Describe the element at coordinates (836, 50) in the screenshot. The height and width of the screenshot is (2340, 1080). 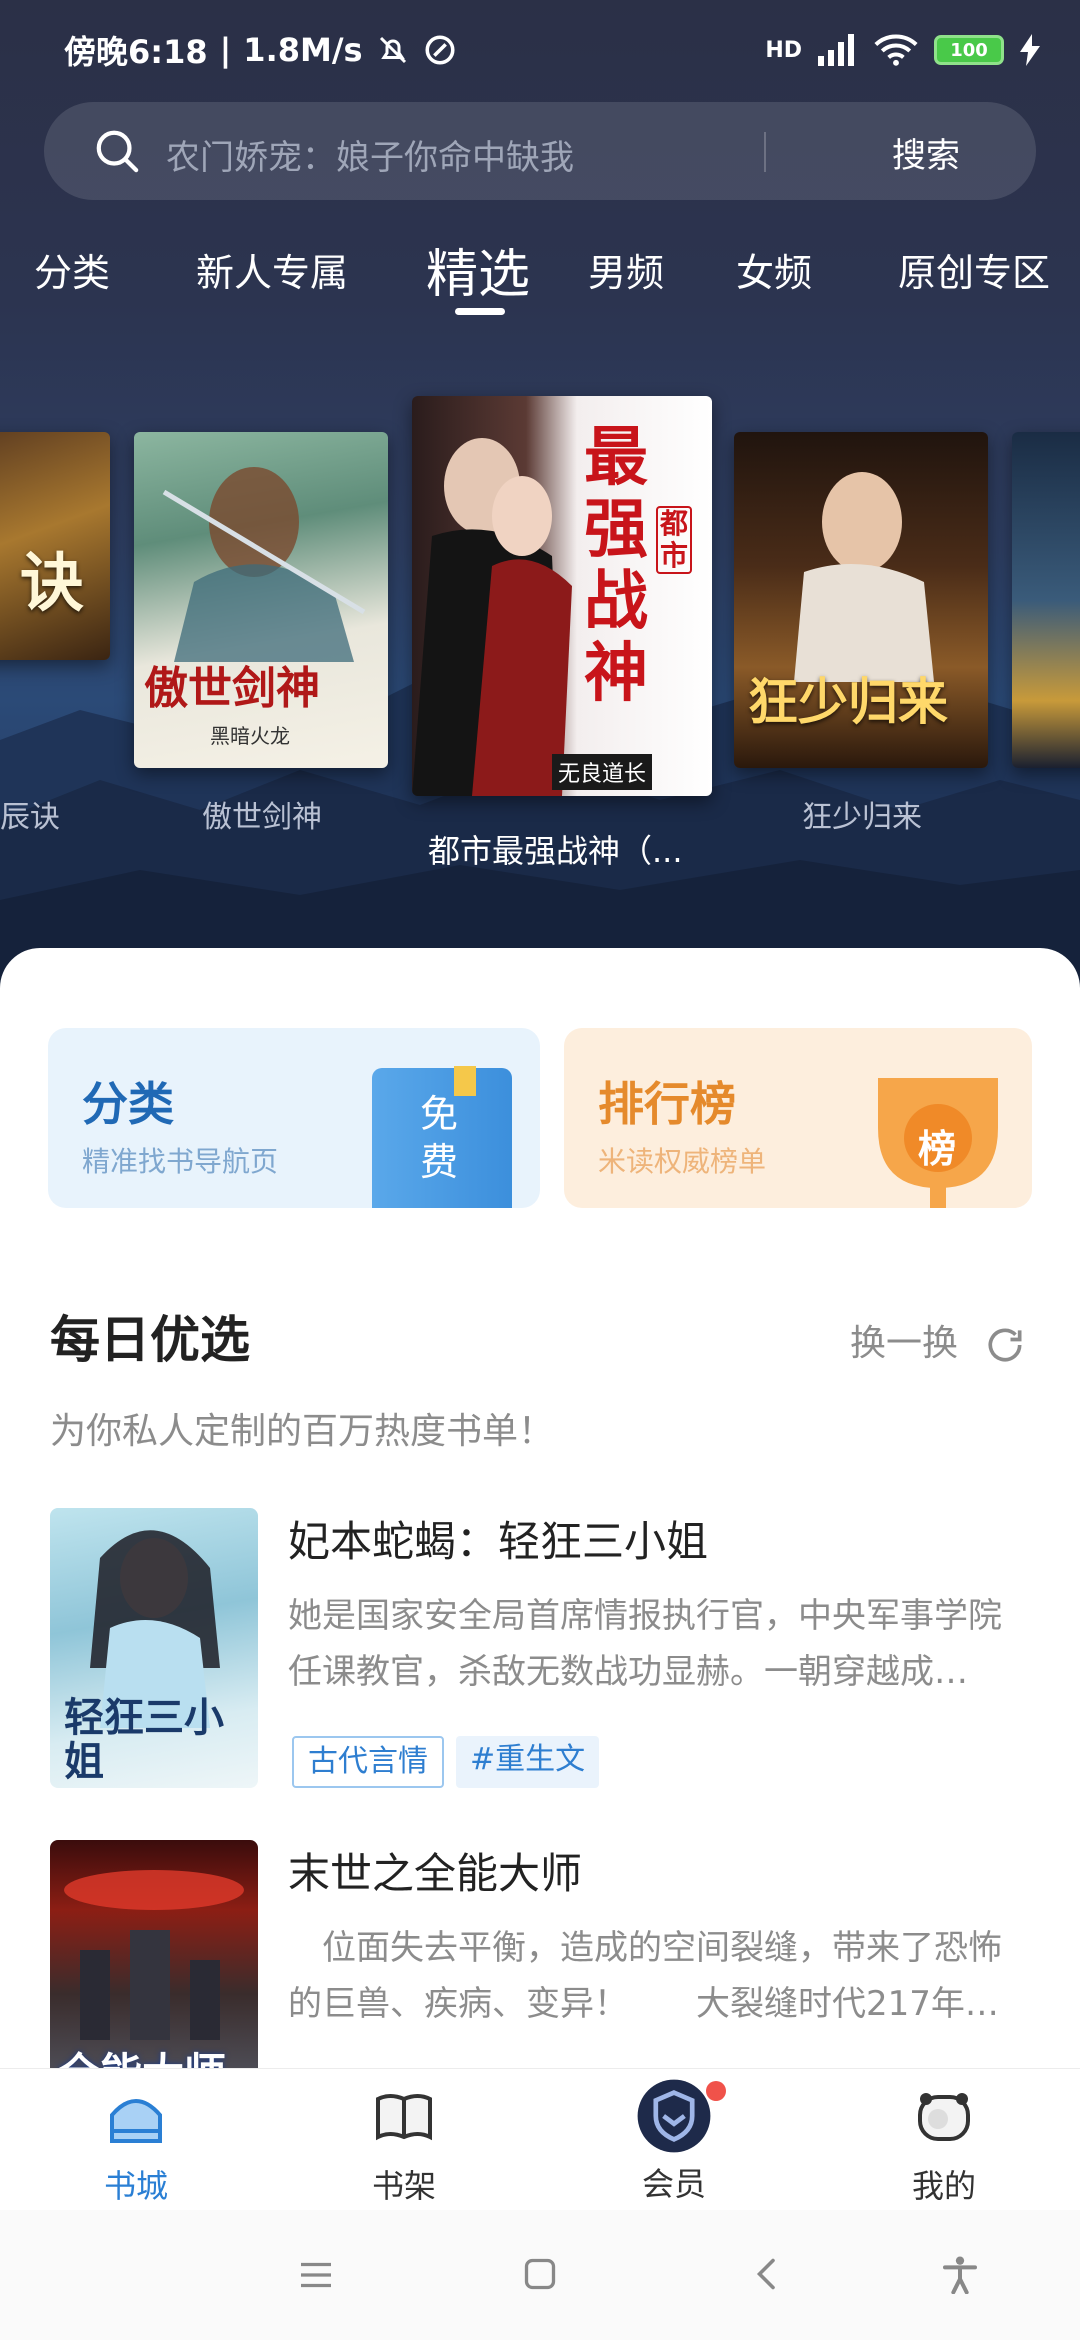
I see `signal-icon` at that location.